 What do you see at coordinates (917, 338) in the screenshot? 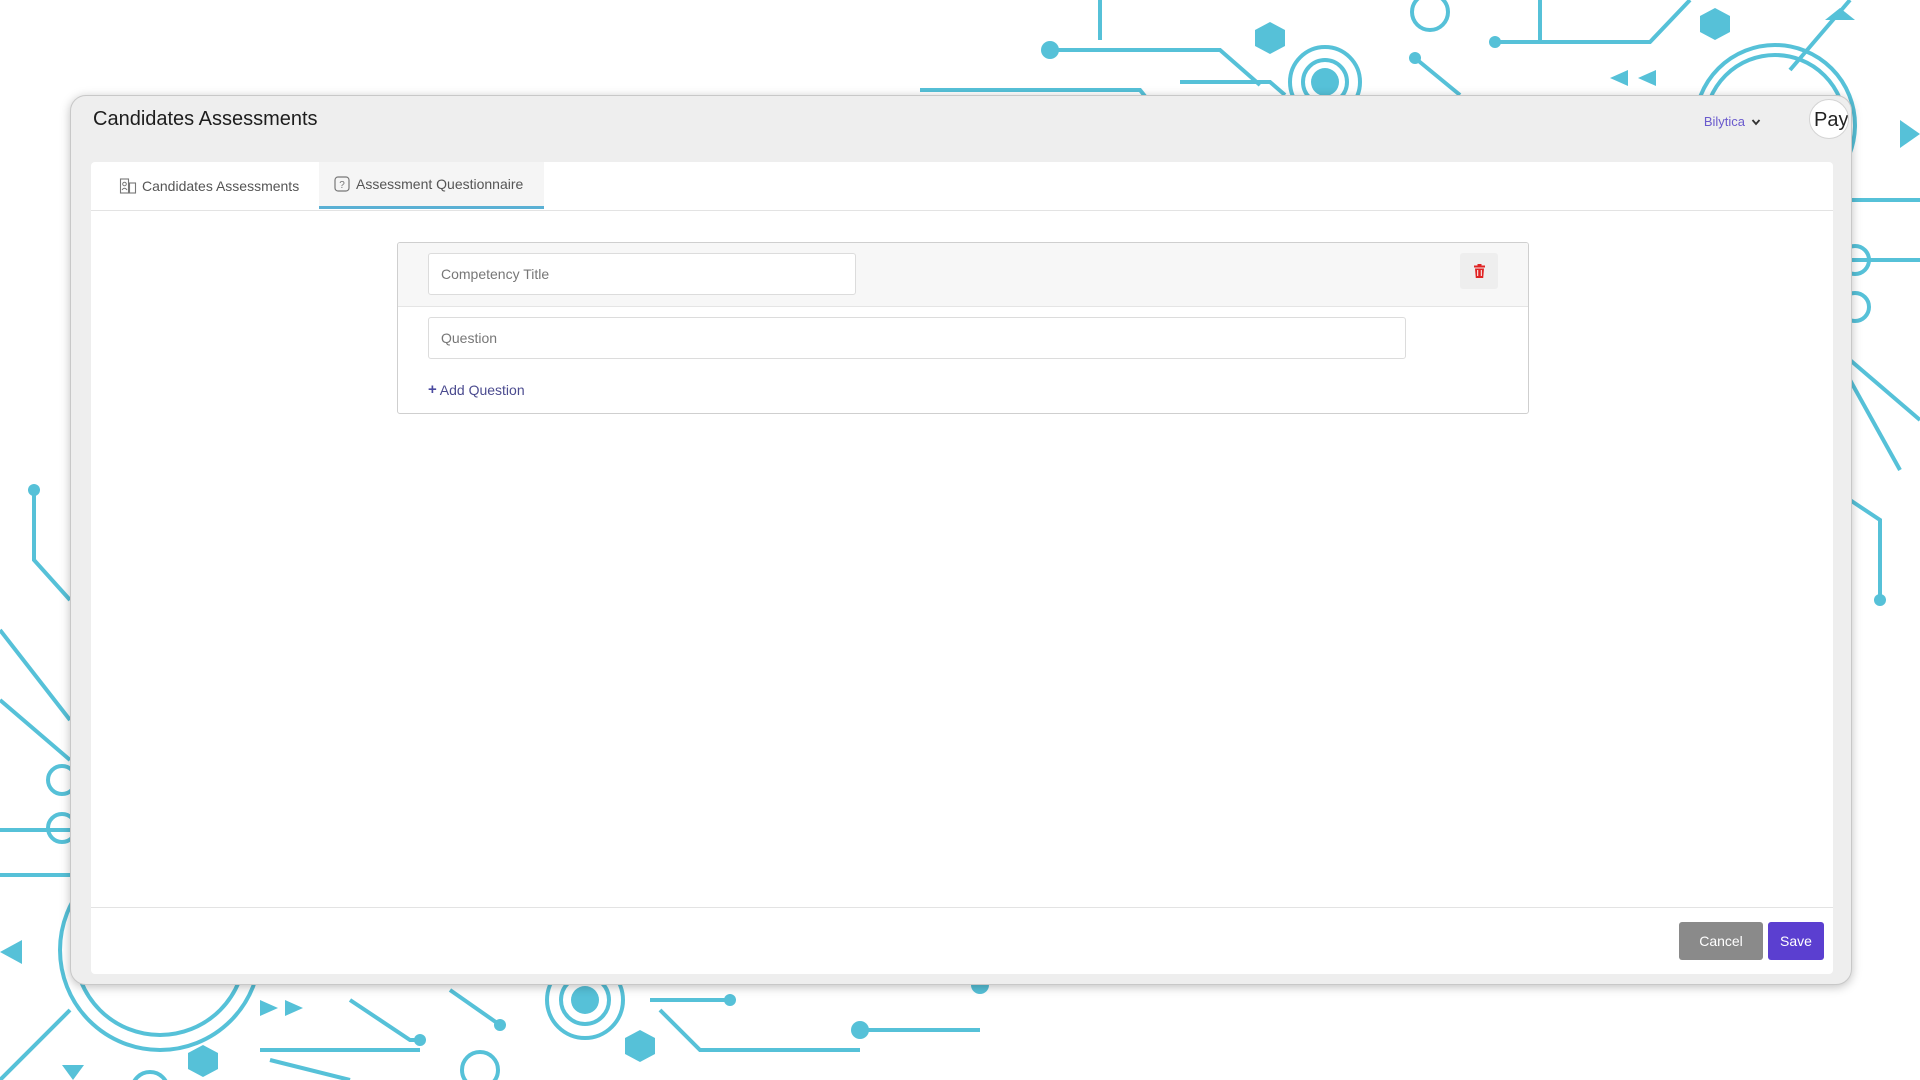
I see `question-input` at bounding box center [917, 338].